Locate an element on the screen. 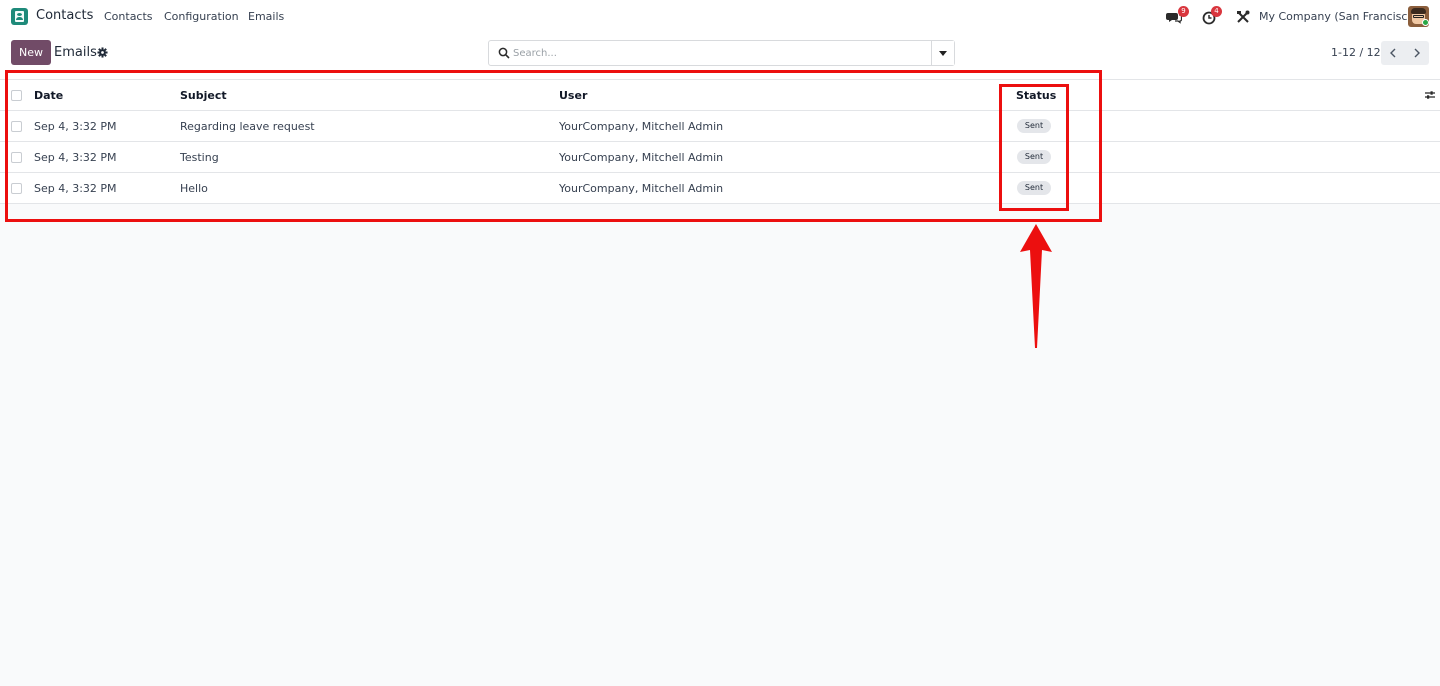 The image size is (1440, 686). pager-value: 1-12 / 12 is located at coordinates (1356, 52).